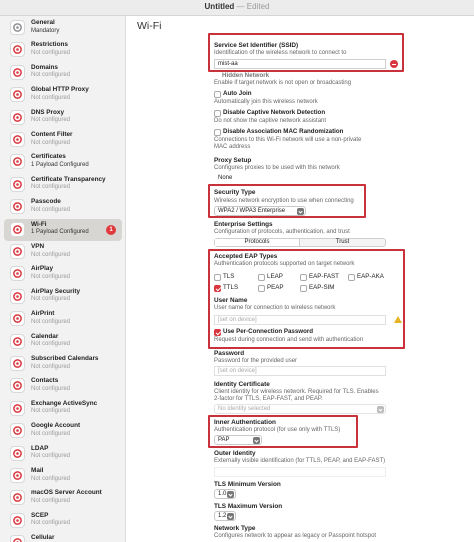  I want to click on proxy-title: Proxy Setup, so click(233, 160).